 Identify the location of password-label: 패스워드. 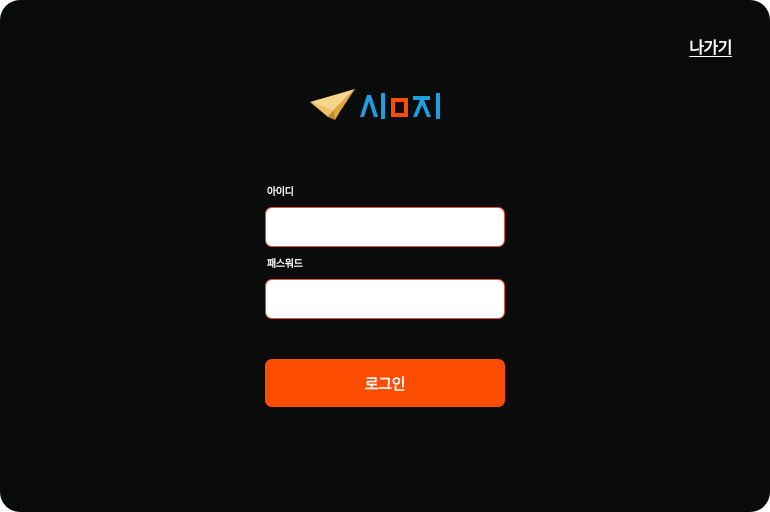
(285, 264).